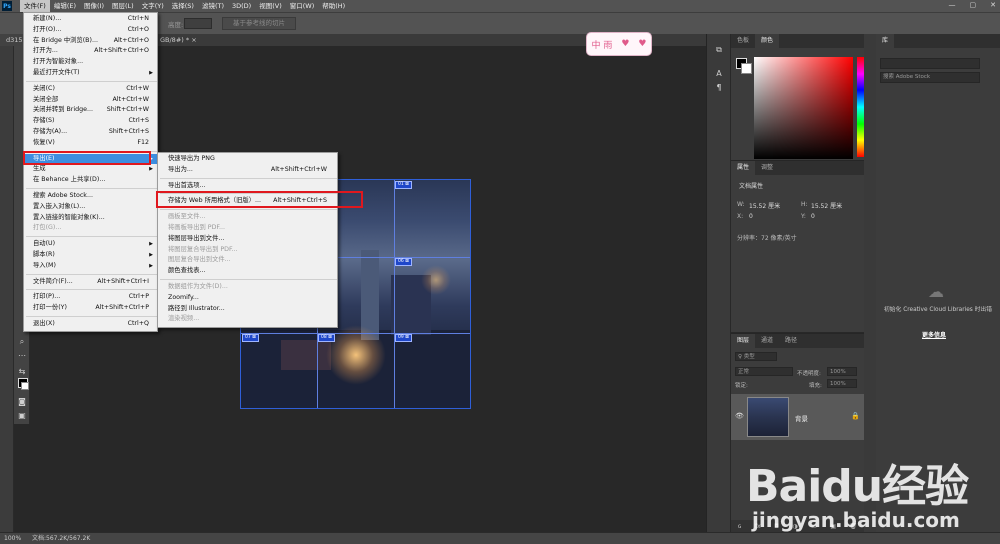 This screenshot has height=544, width=1000. Describe the element at coordinates (403, 185) in the screenshot. I see `slice-label-01: 01 ⊠` at that location.